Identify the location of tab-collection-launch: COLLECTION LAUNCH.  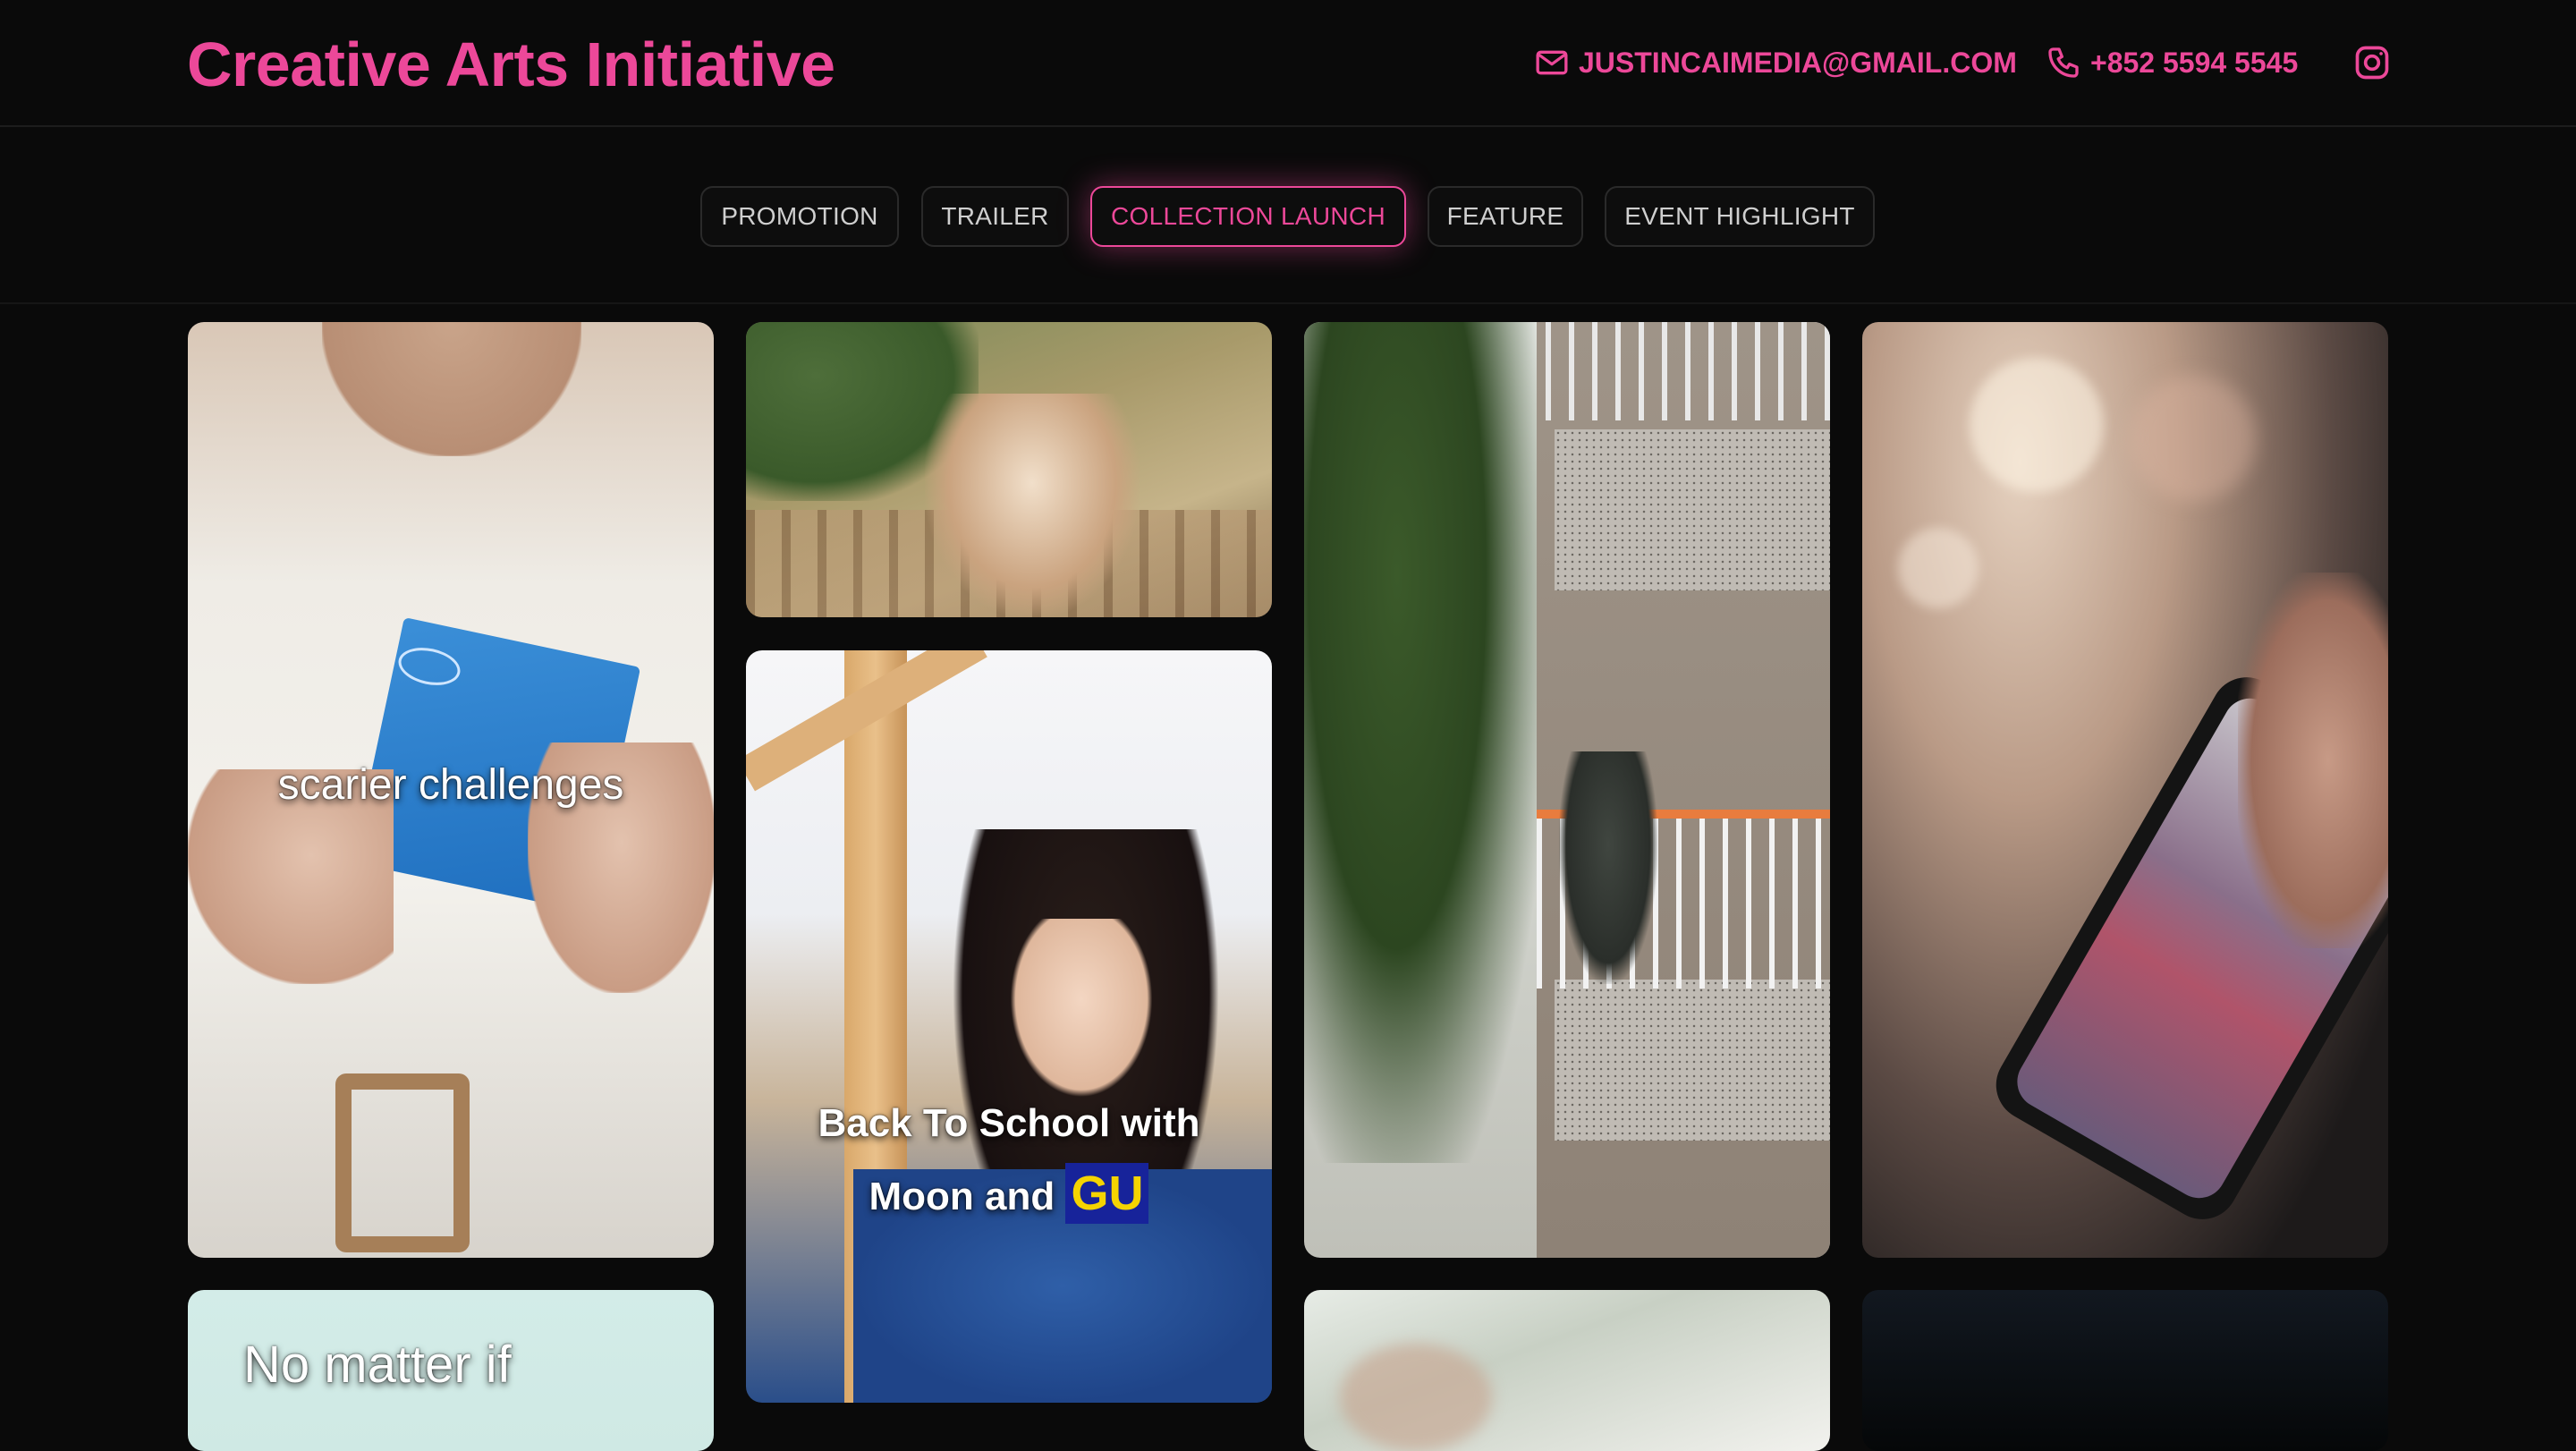
(1248, 216).